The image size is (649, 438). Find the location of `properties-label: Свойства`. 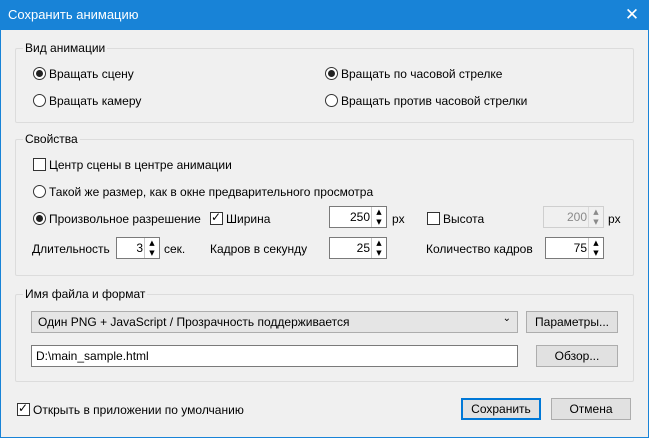

properties-label: Свойства is located at coordinates (51, 139).